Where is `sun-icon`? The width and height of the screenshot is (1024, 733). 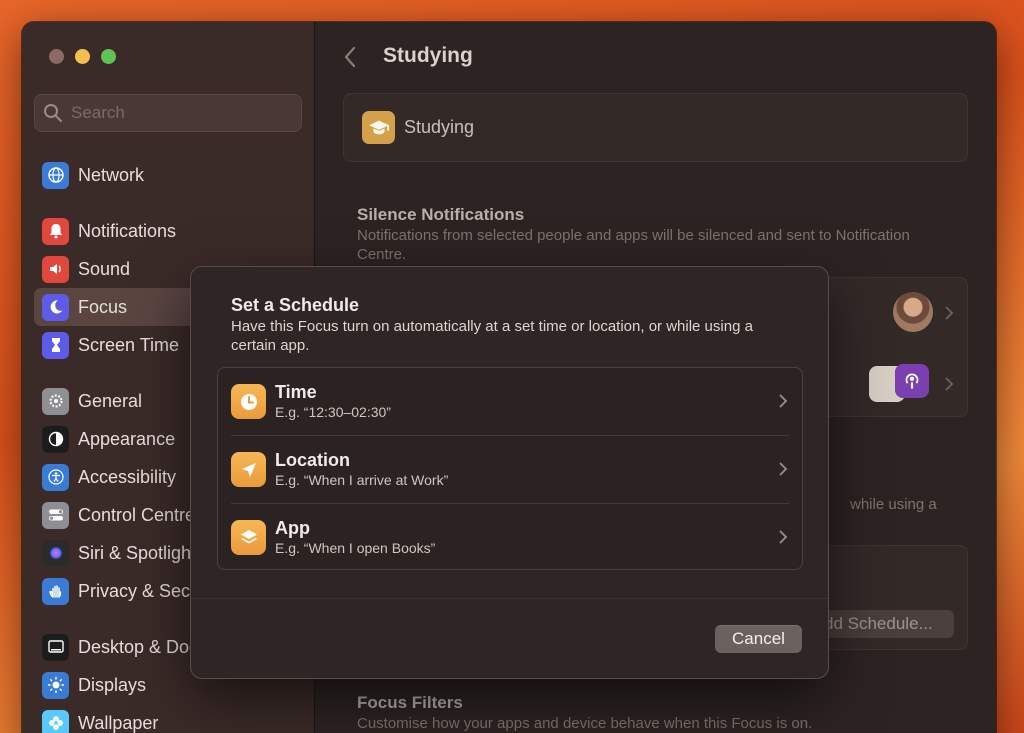
sun-icon is located at coordinates (55, 685).